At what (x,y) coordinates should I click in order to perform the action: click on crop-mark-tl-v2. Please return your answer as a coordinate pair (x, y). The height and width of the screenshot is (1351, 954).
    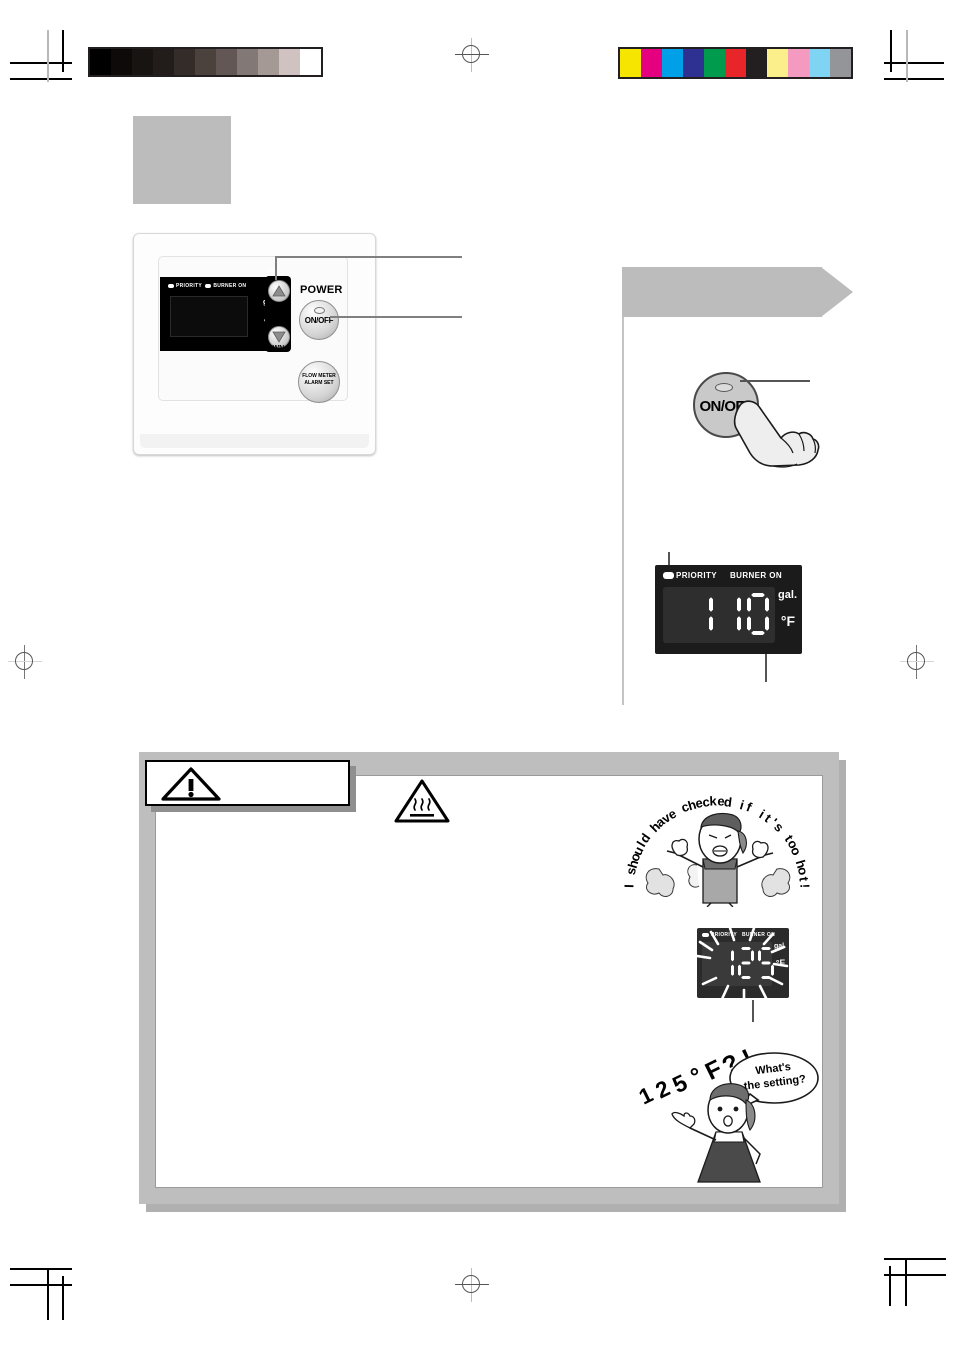
    Looking at the image, I should click on (48, 56).